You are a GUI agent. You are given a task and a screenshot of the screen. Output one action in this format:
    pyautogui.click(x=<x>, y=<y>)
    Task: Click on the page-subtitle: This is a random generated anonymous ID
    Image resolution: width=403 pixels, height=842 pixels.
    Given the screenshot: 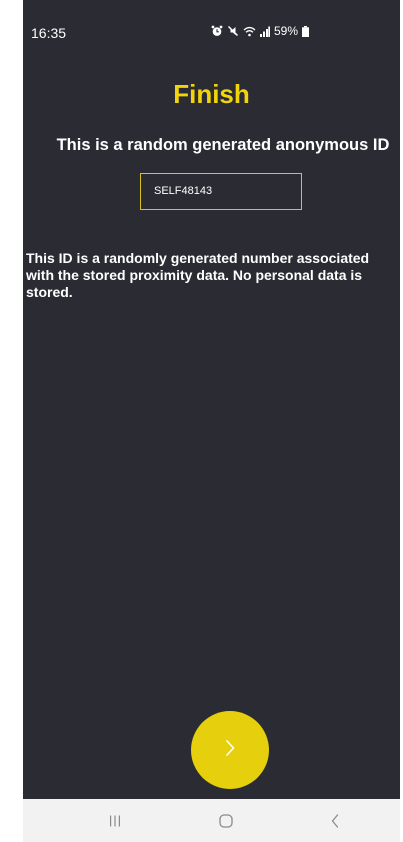 What is the action you would take?
    pyautogui.click(x=223, y=145)
    